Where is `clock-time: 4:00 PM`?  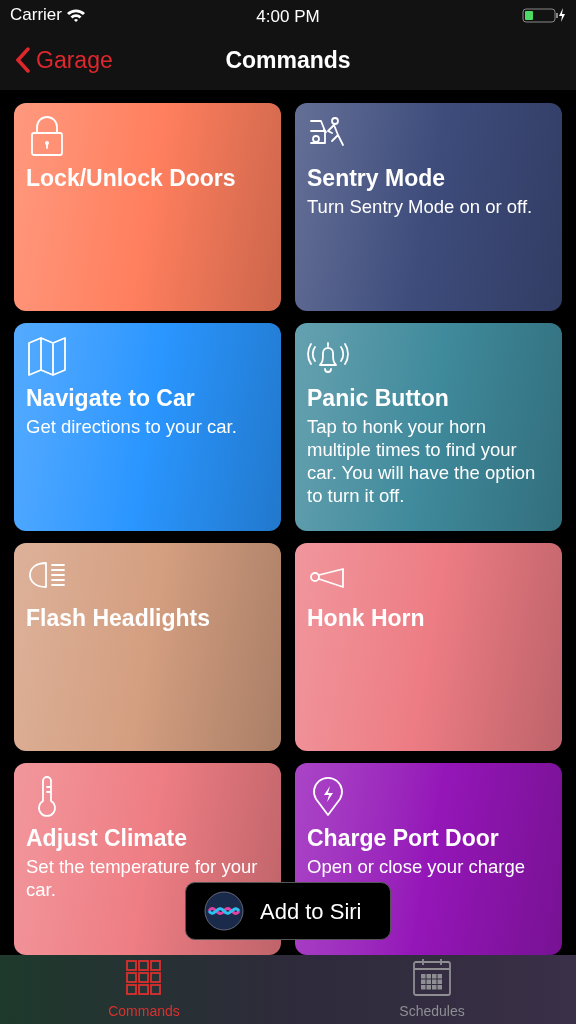
clock-time: 4:00 PM is located at coordinates (288, 16).